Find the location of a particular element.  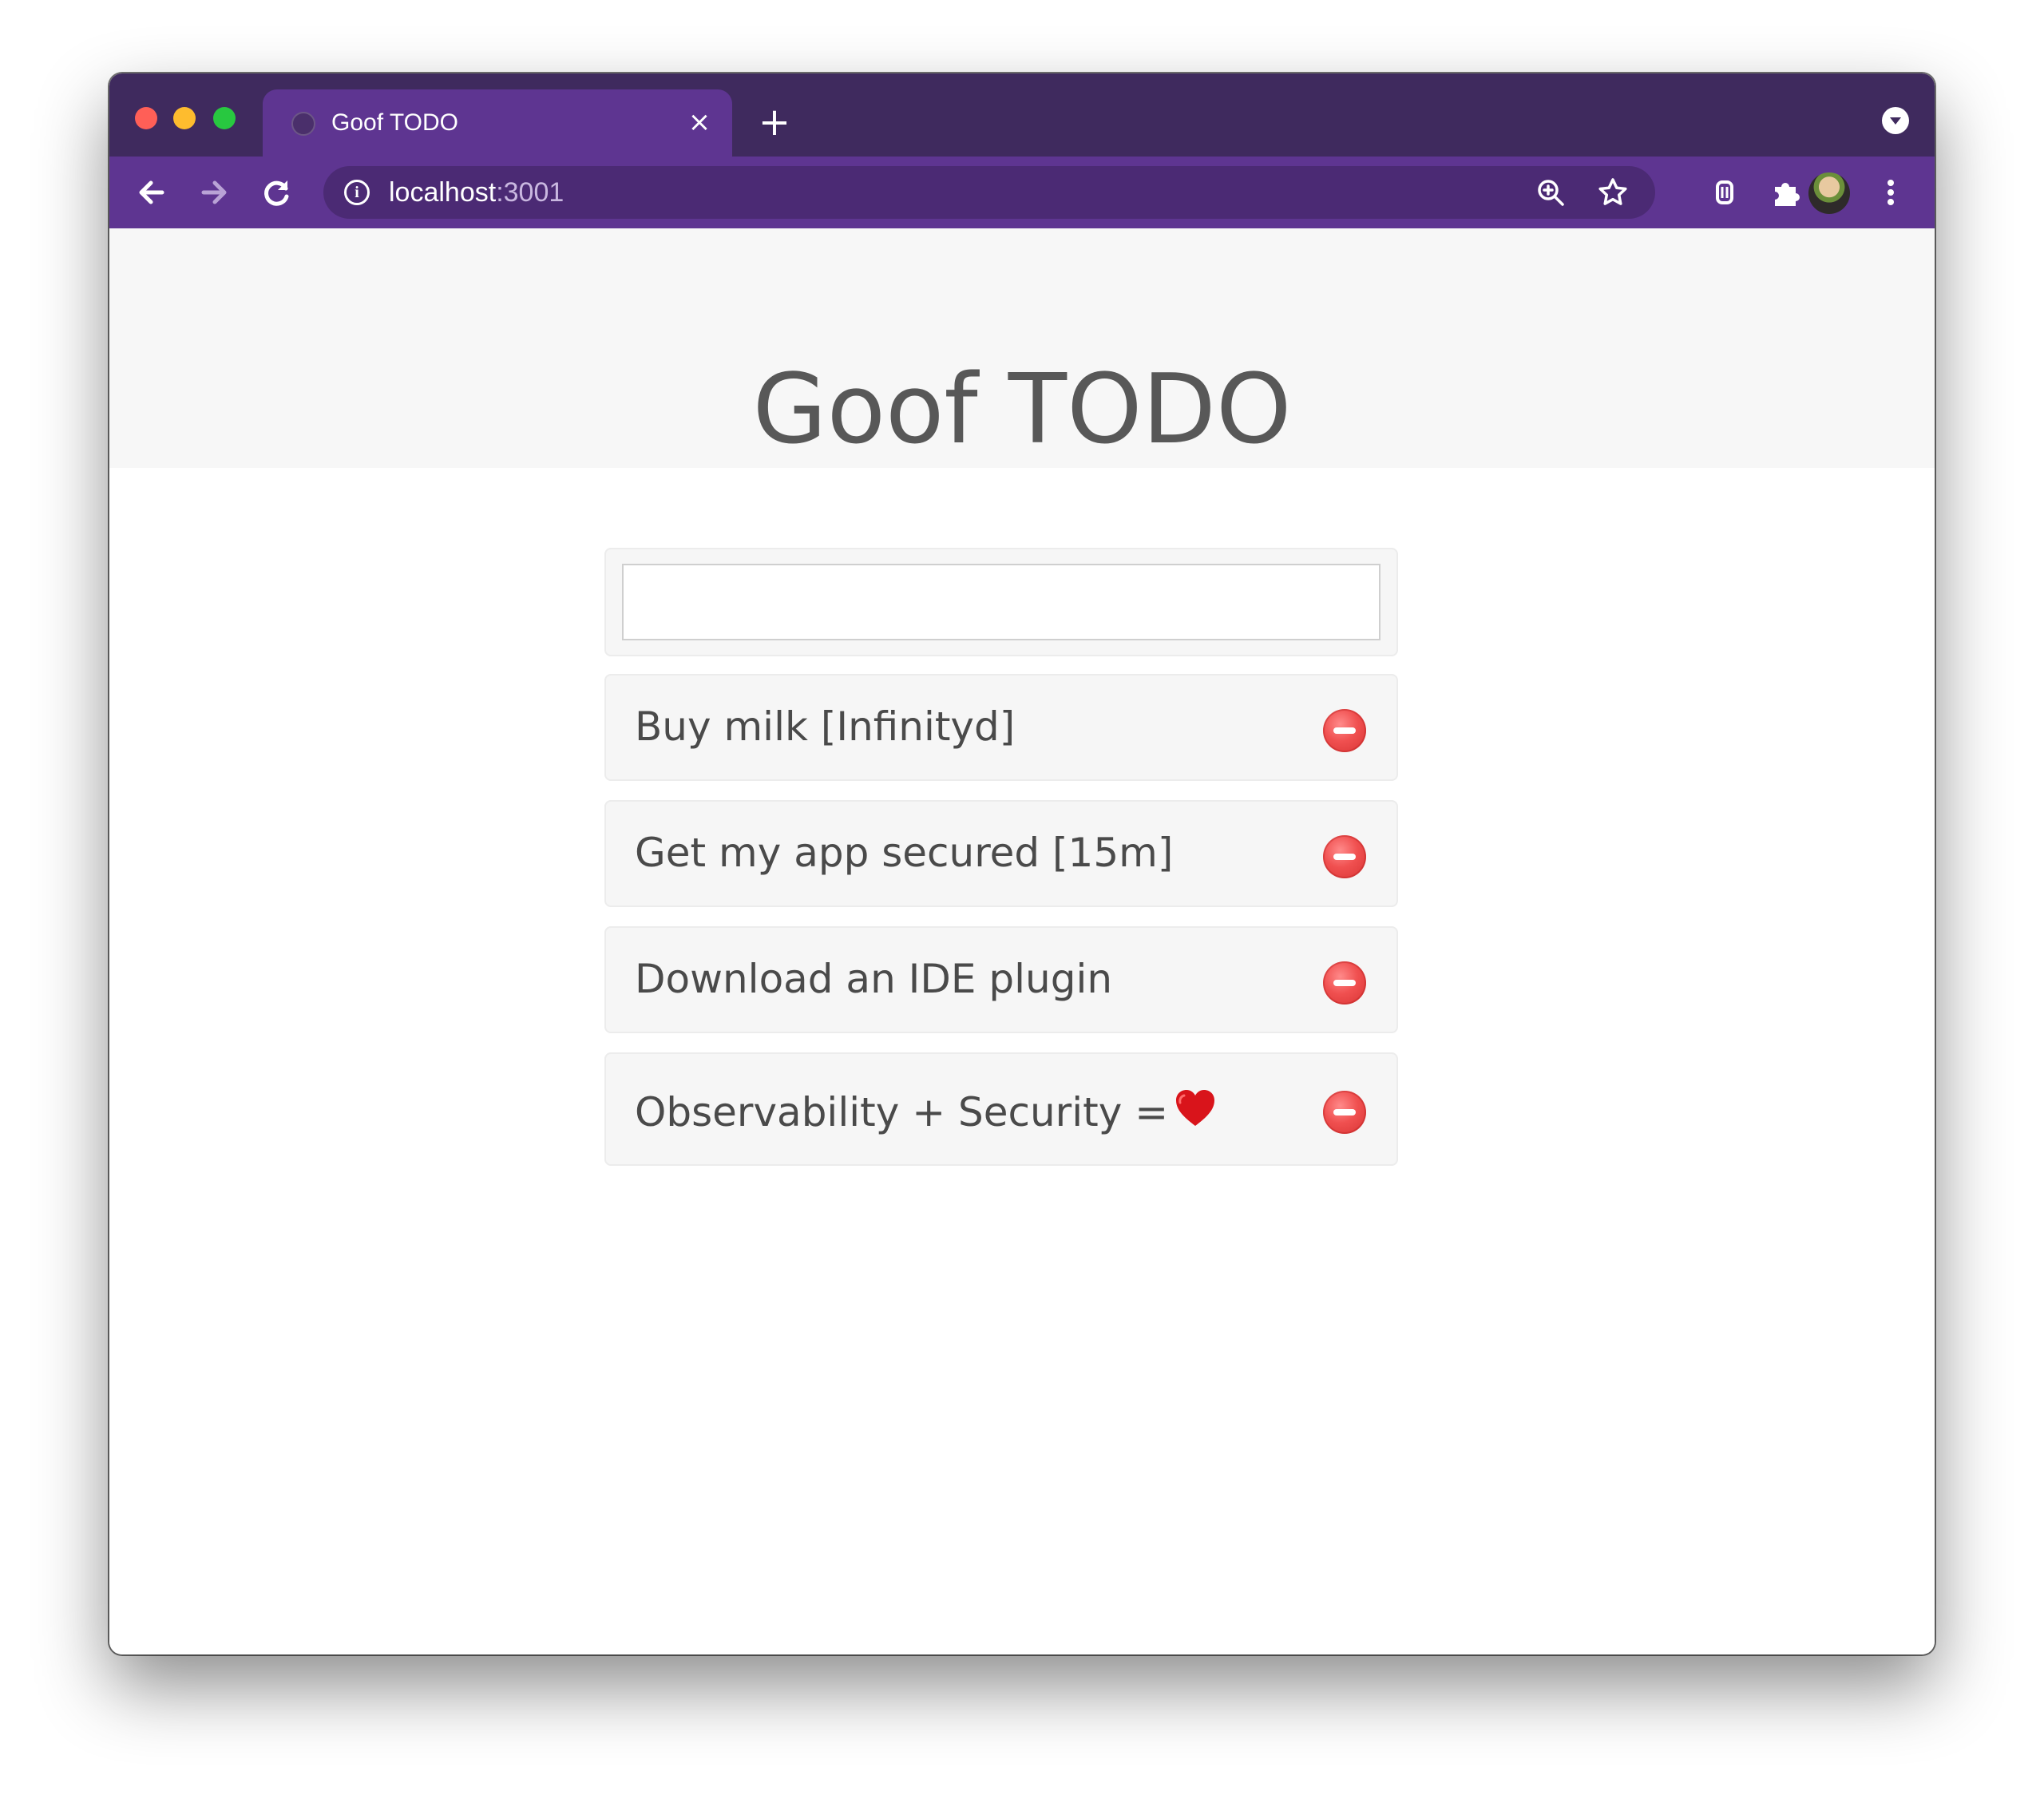

address-bar: i localhost:3001 is located at coordinates (989, 192).